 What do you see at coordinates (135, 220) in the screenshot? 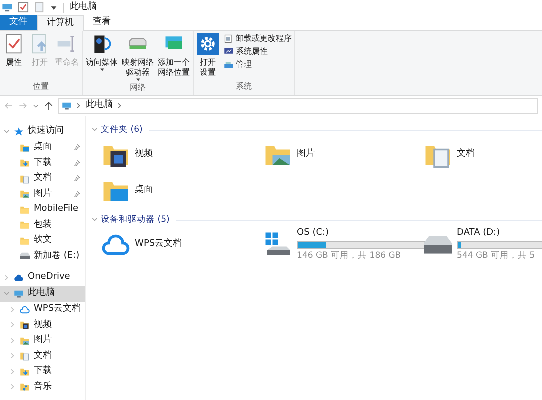
I see `group-header: 设备和驱动器 (5)` at bounding box center [135, 220].